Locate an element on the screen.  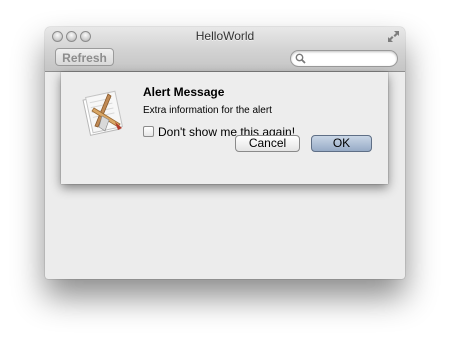
fullscreen-icon is located at coordinates (393, 36).